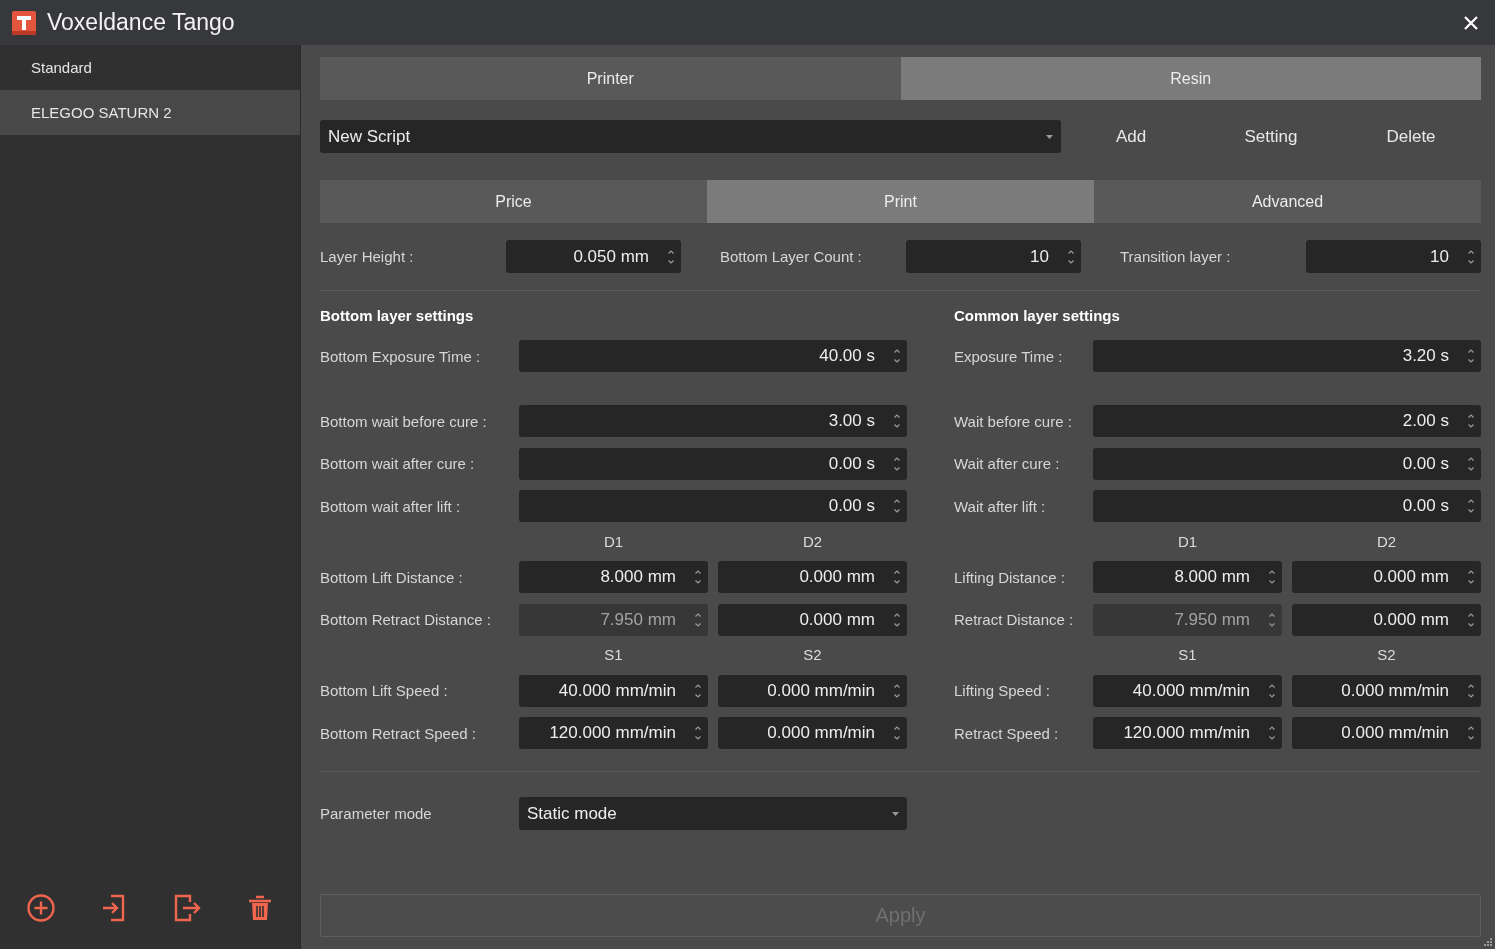  I want to click on printer-resin-tab: Resin, so click(1190, 78).